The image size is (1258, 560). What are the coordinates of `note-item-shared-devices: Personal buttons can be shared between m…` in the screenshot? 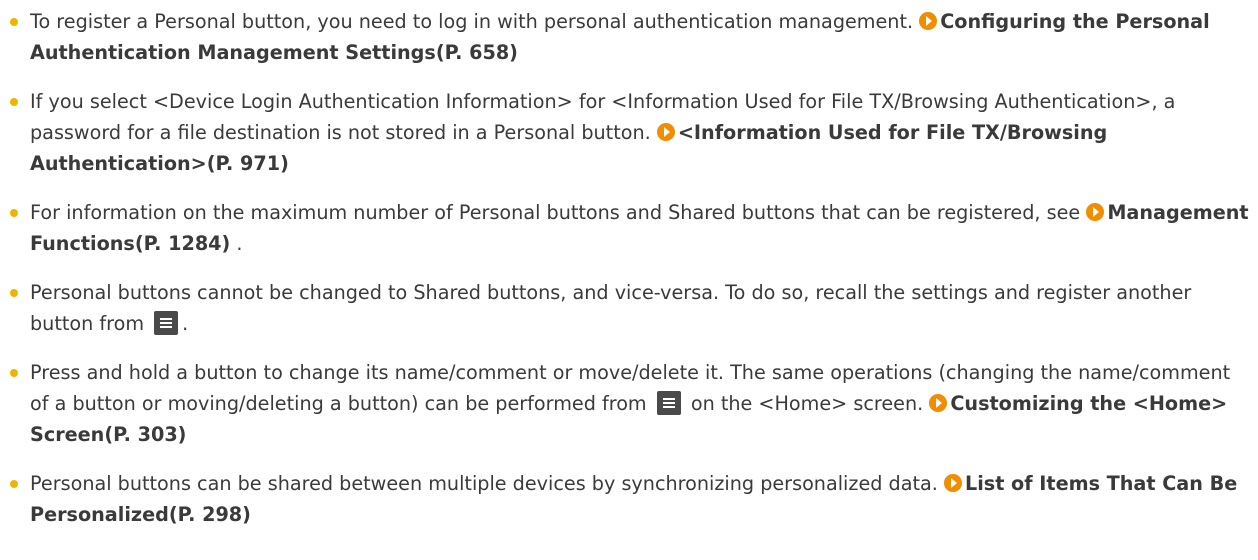 It's located at (629, 499).